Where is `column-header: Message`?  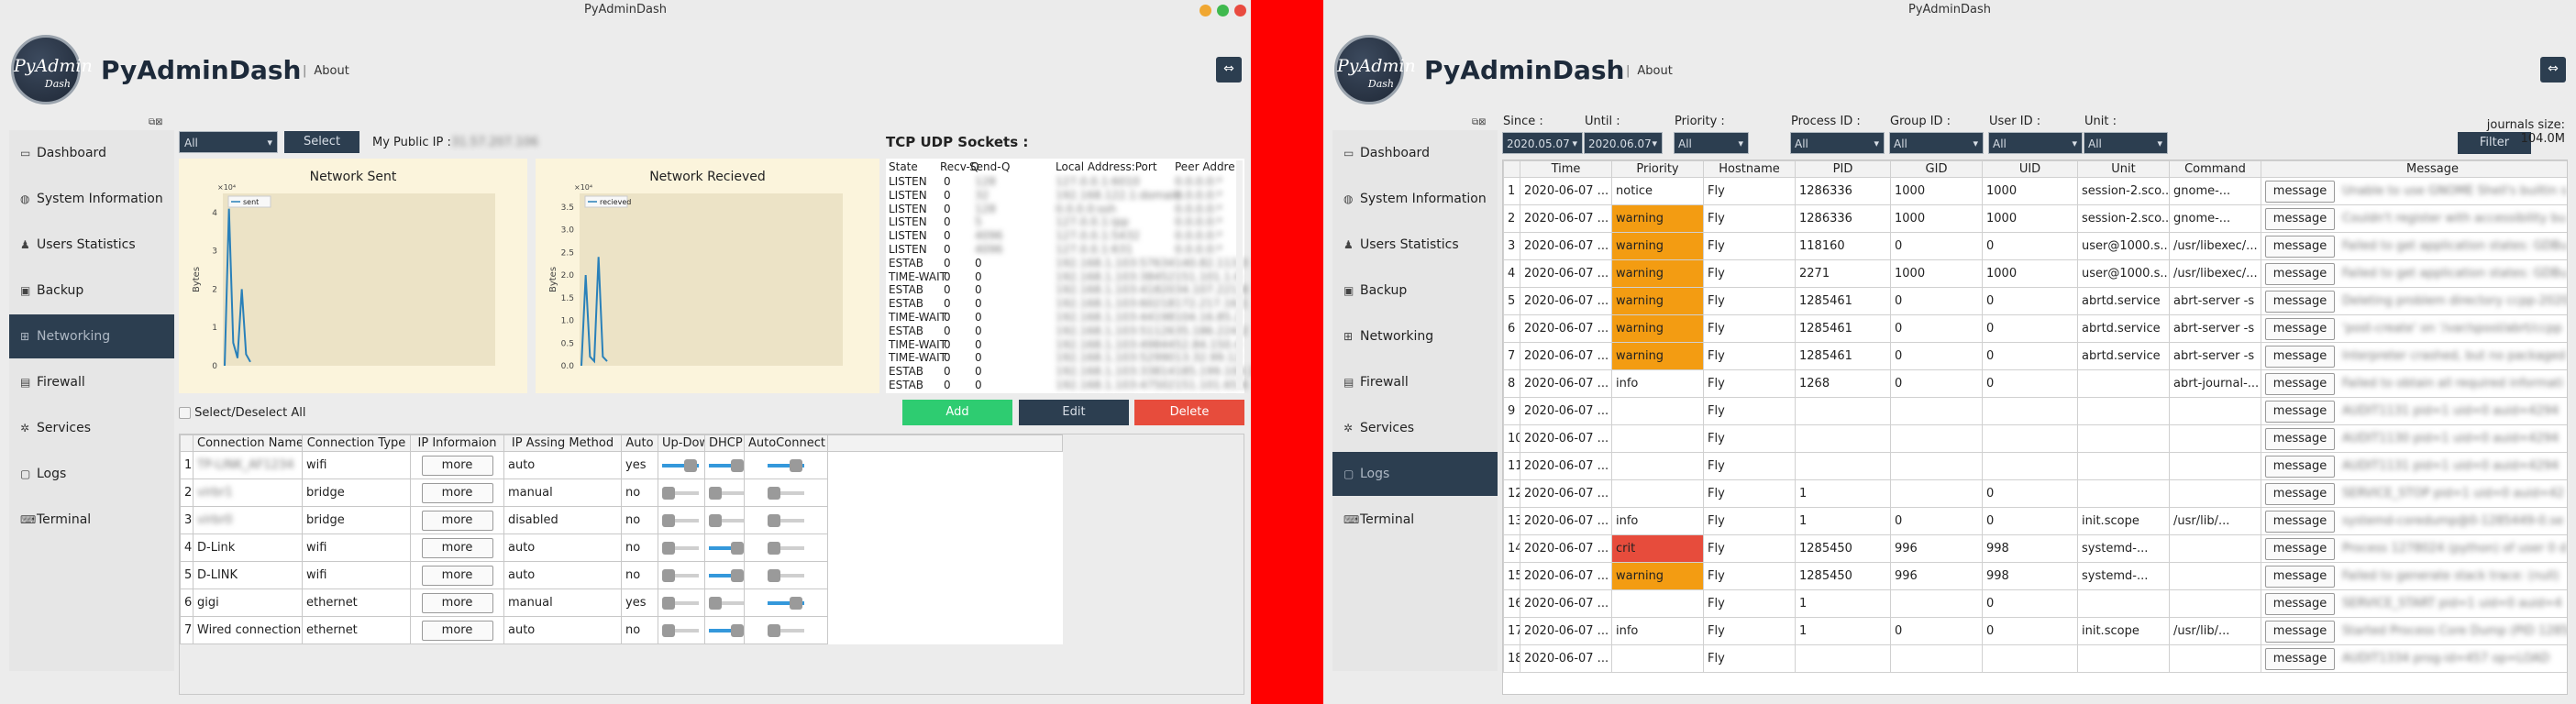
column-header: Message is located at coordinates (2414, 169).